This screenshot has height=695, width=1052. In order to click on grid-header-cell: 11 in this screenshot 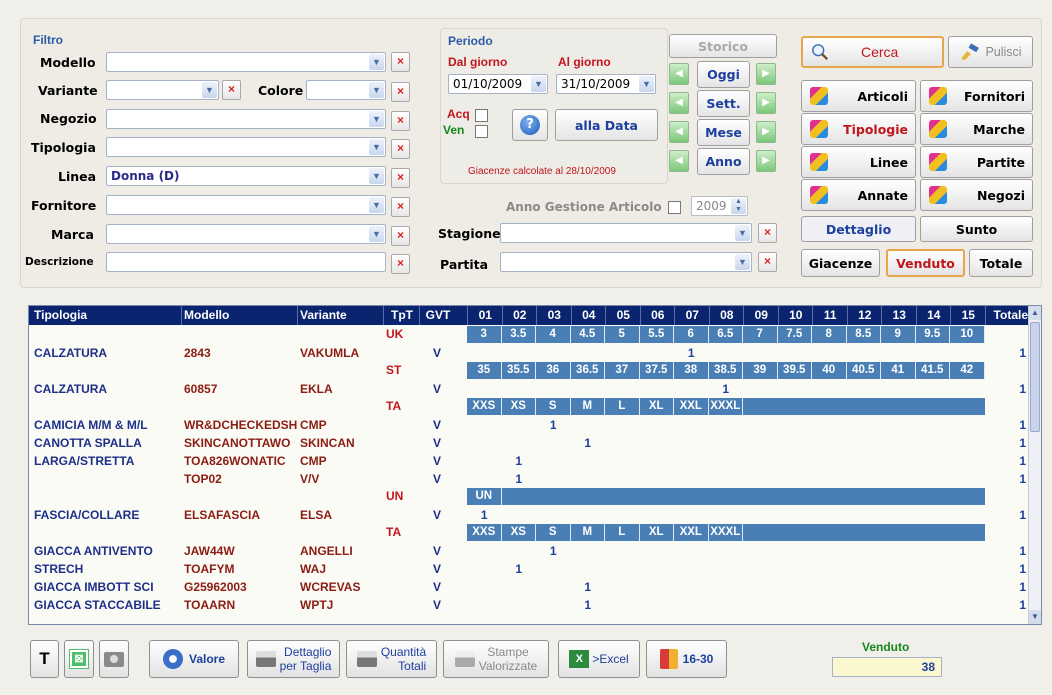, I will do `click(830, 315)`.